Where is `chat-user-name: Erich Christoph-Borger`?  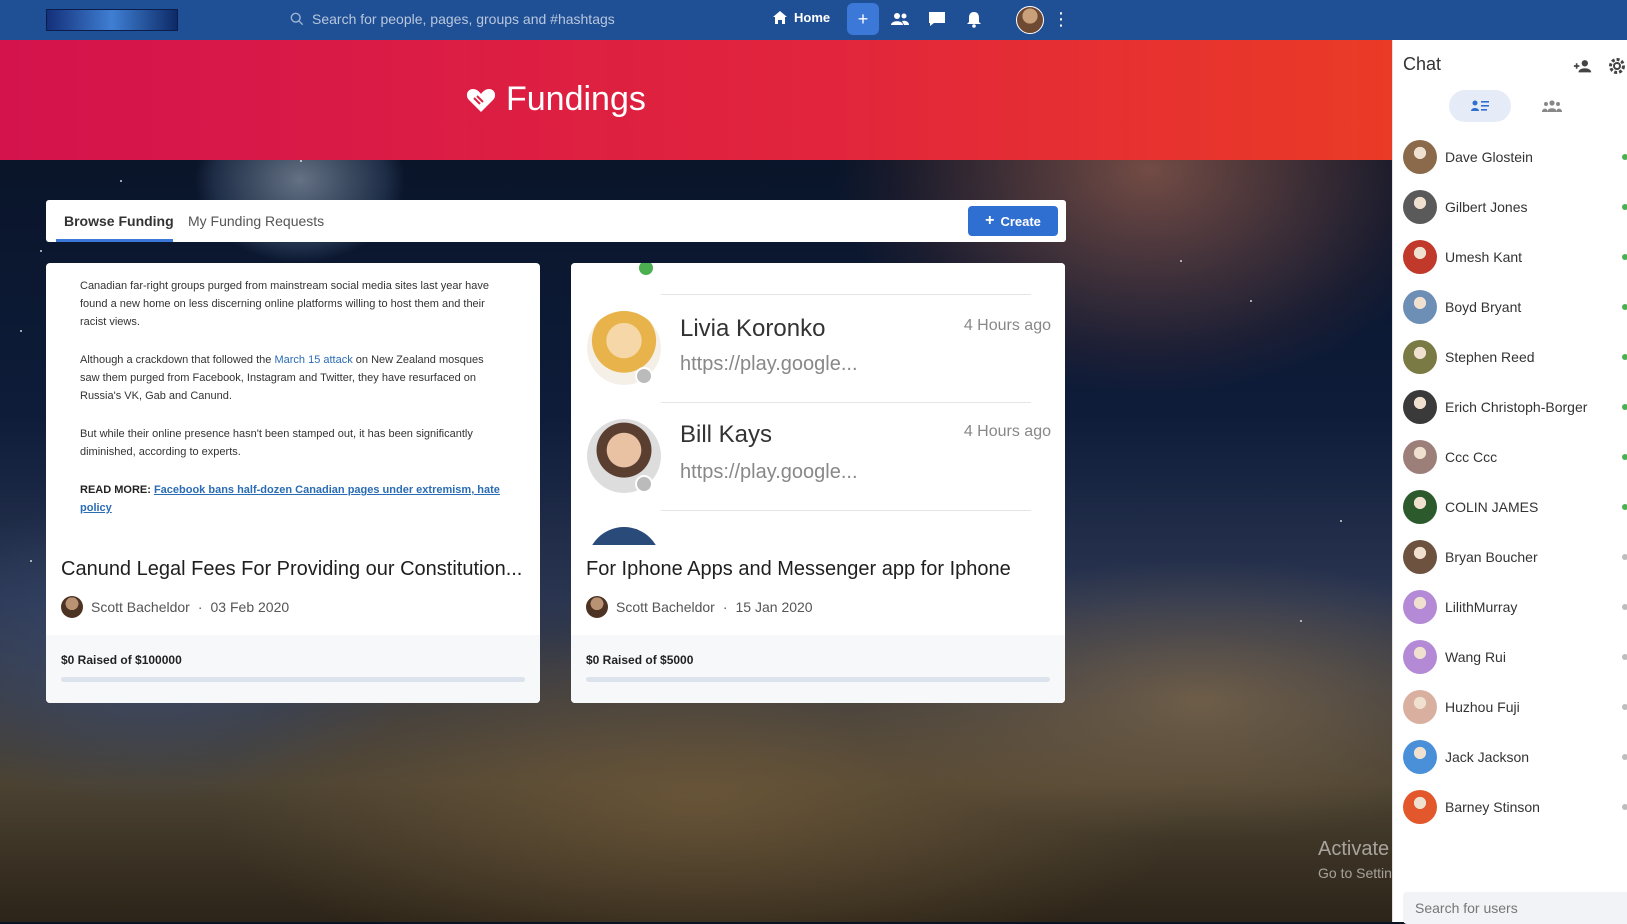 chat-user-name: Erich Christoph-Borger is located at coordinates (1516, 407).